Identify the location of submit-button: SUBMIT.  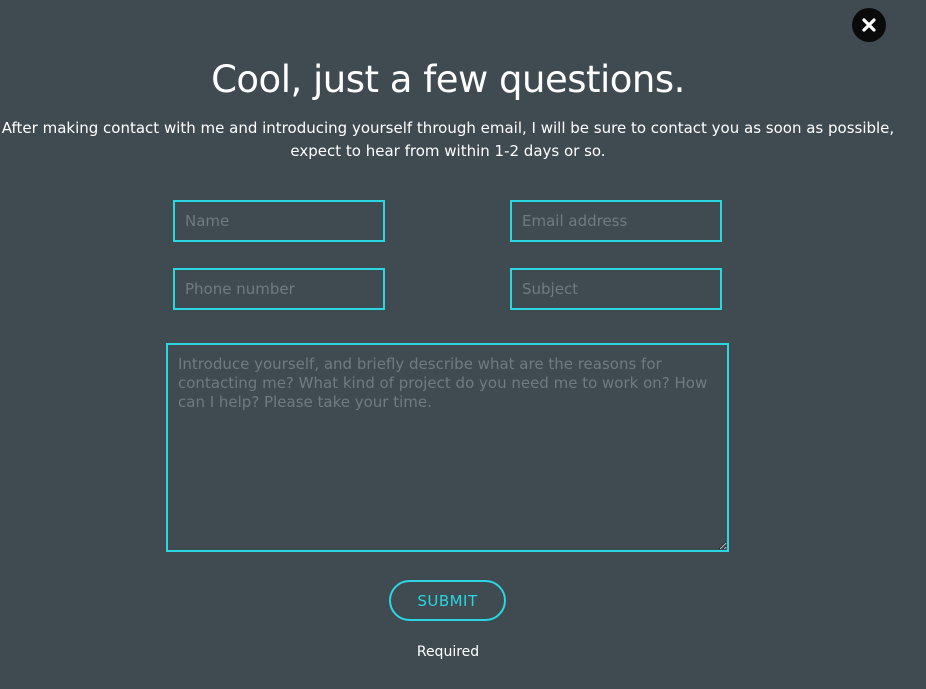
(447, 600).